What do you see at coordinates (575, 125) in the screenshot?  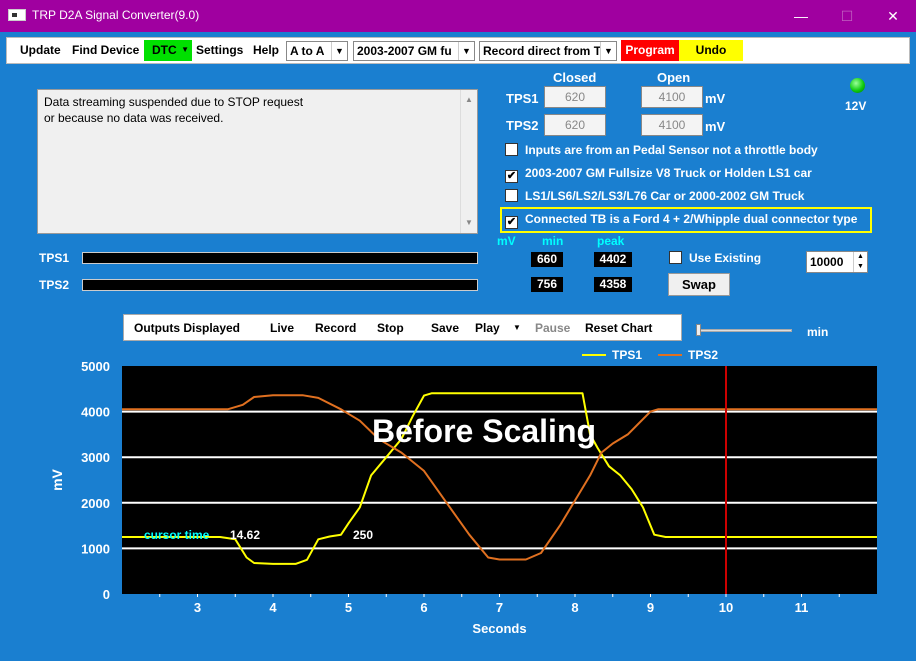 I see `tps2-closed-field: 620` at bounding box center [575, 125].